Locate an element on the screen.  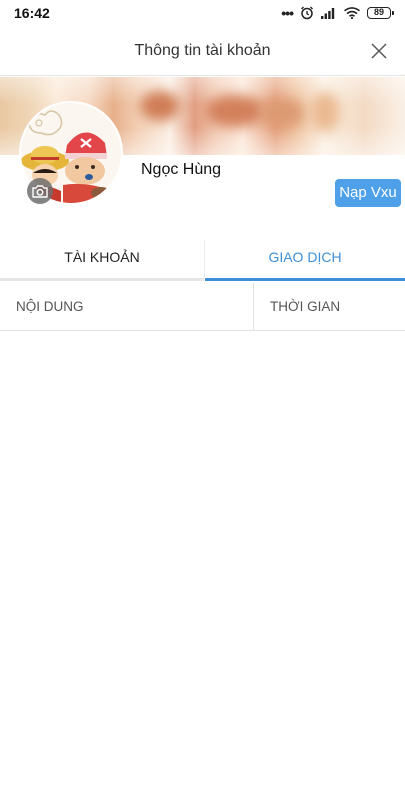
tabs: TÀI KHOẢN GIAO DỊCH is located at coordinates (202, 259).